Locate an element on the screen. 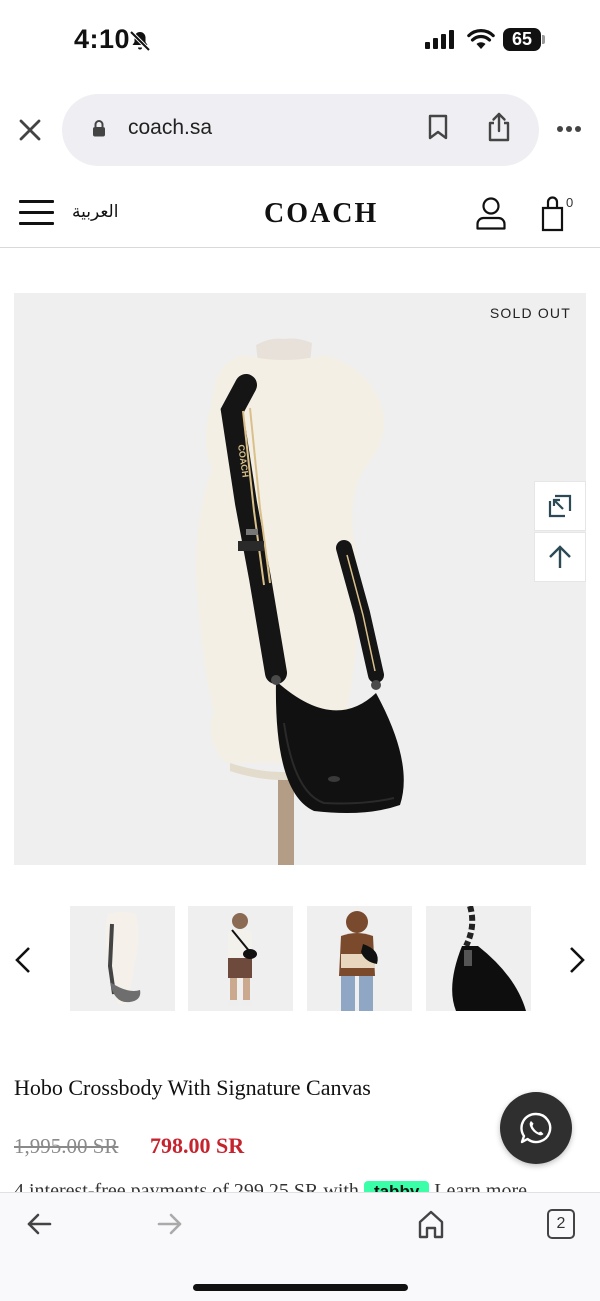 Image resolution: width=600 pixels, height=1301 pixels. shopping-bag-icon is located at coordinates (554, 214).